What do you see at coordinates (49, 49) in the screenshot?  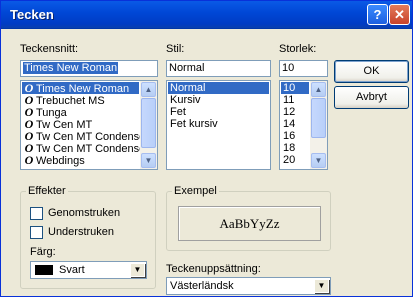 I see `font-label: Teckensnitt:` at bounding box center [49, 49].